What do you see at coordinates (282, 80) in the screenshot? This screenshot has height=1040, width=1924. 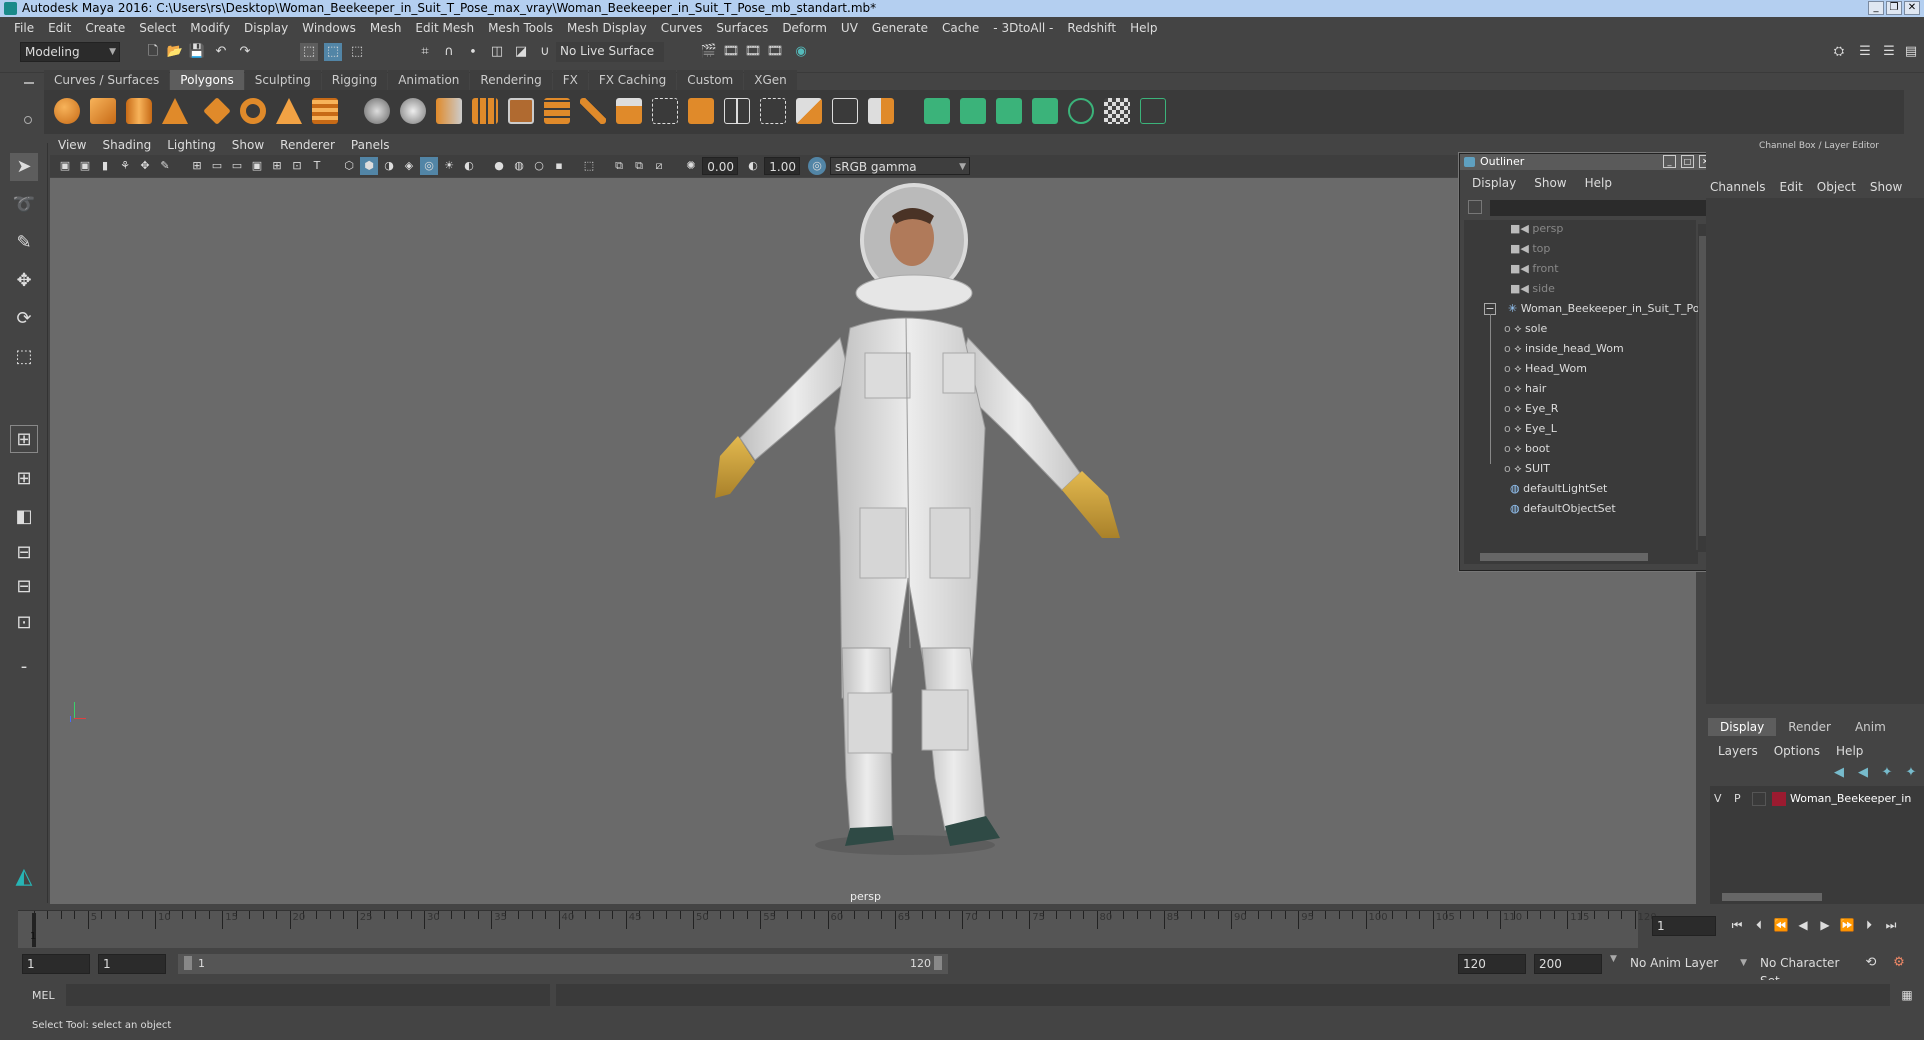 I see `shelf-tab-sculpting: Sculpting` at bounding box center [282, 80].